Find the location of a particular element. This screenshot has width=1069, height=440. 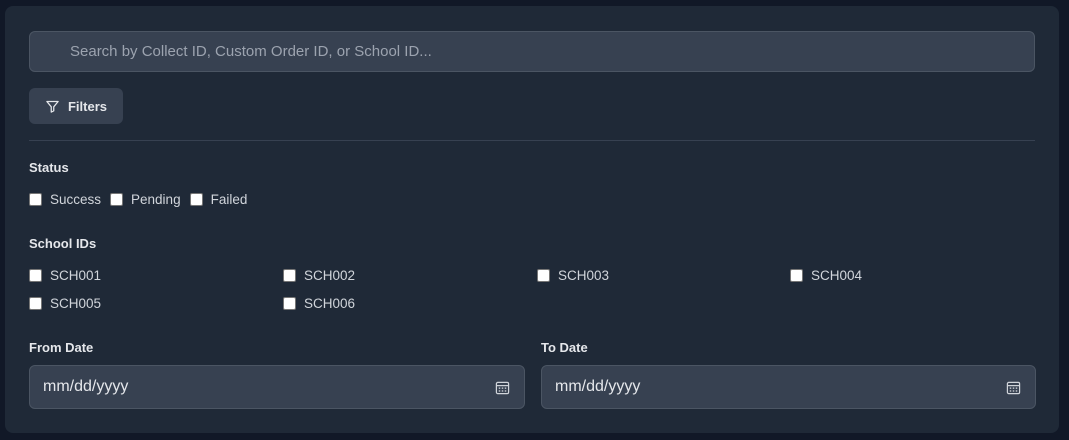

to-date-value: mm/dd/yyyy is located at coordinates (598, 386).